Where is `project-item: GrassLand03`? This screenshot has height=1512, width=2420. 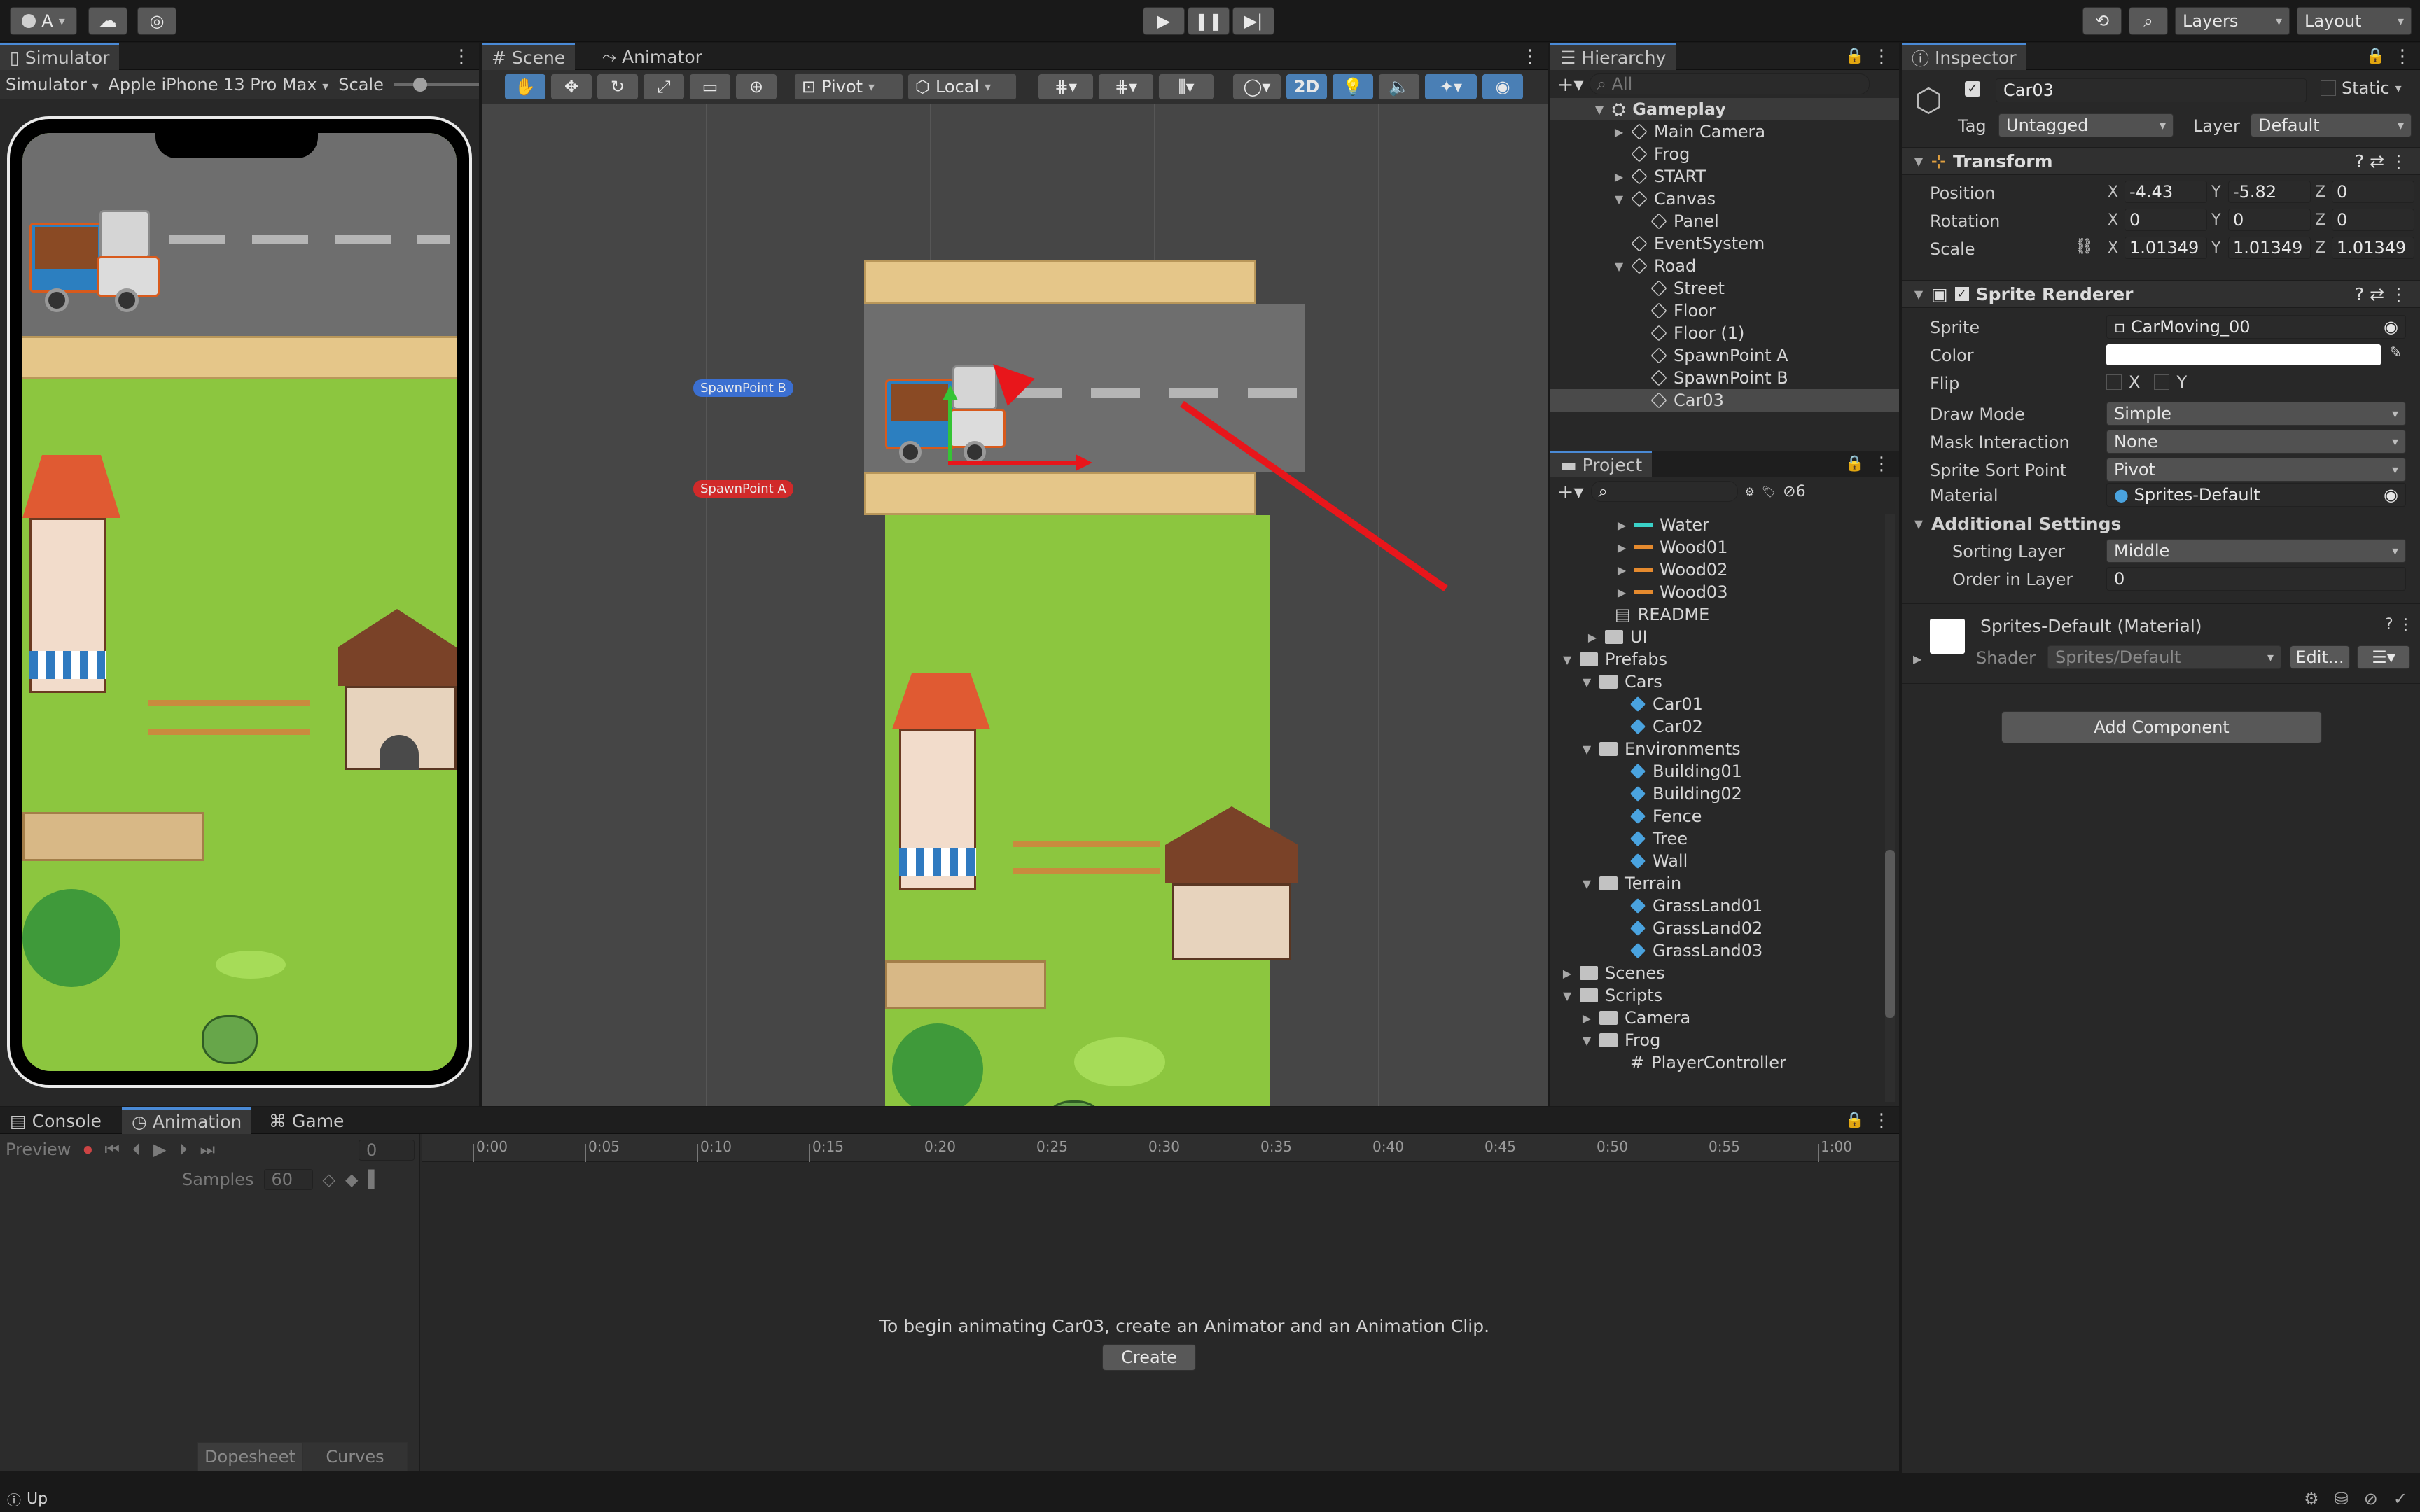
project-item: GrassLand03 is located at coordinates (1687, 950).